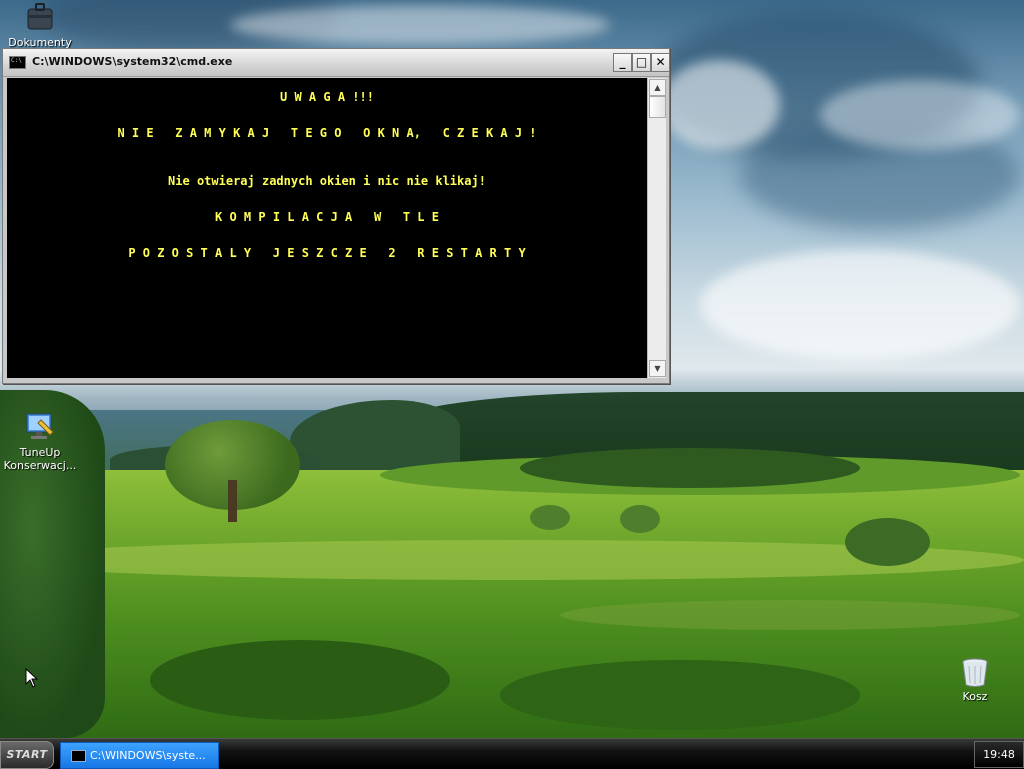  I want to click on minimize-icon: _, so click(622, 62).